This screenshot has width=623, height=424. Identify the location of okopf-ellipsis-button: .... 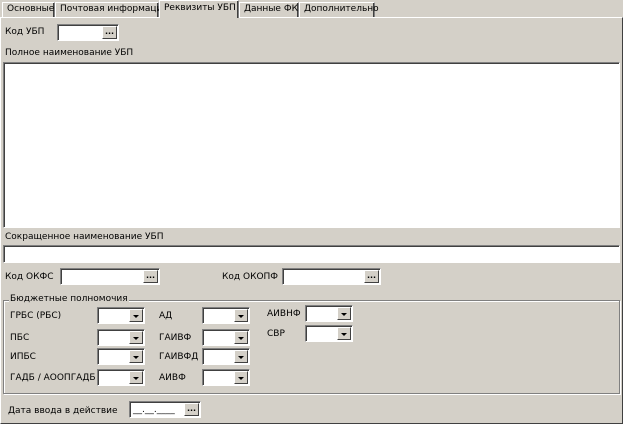
(371, 276).